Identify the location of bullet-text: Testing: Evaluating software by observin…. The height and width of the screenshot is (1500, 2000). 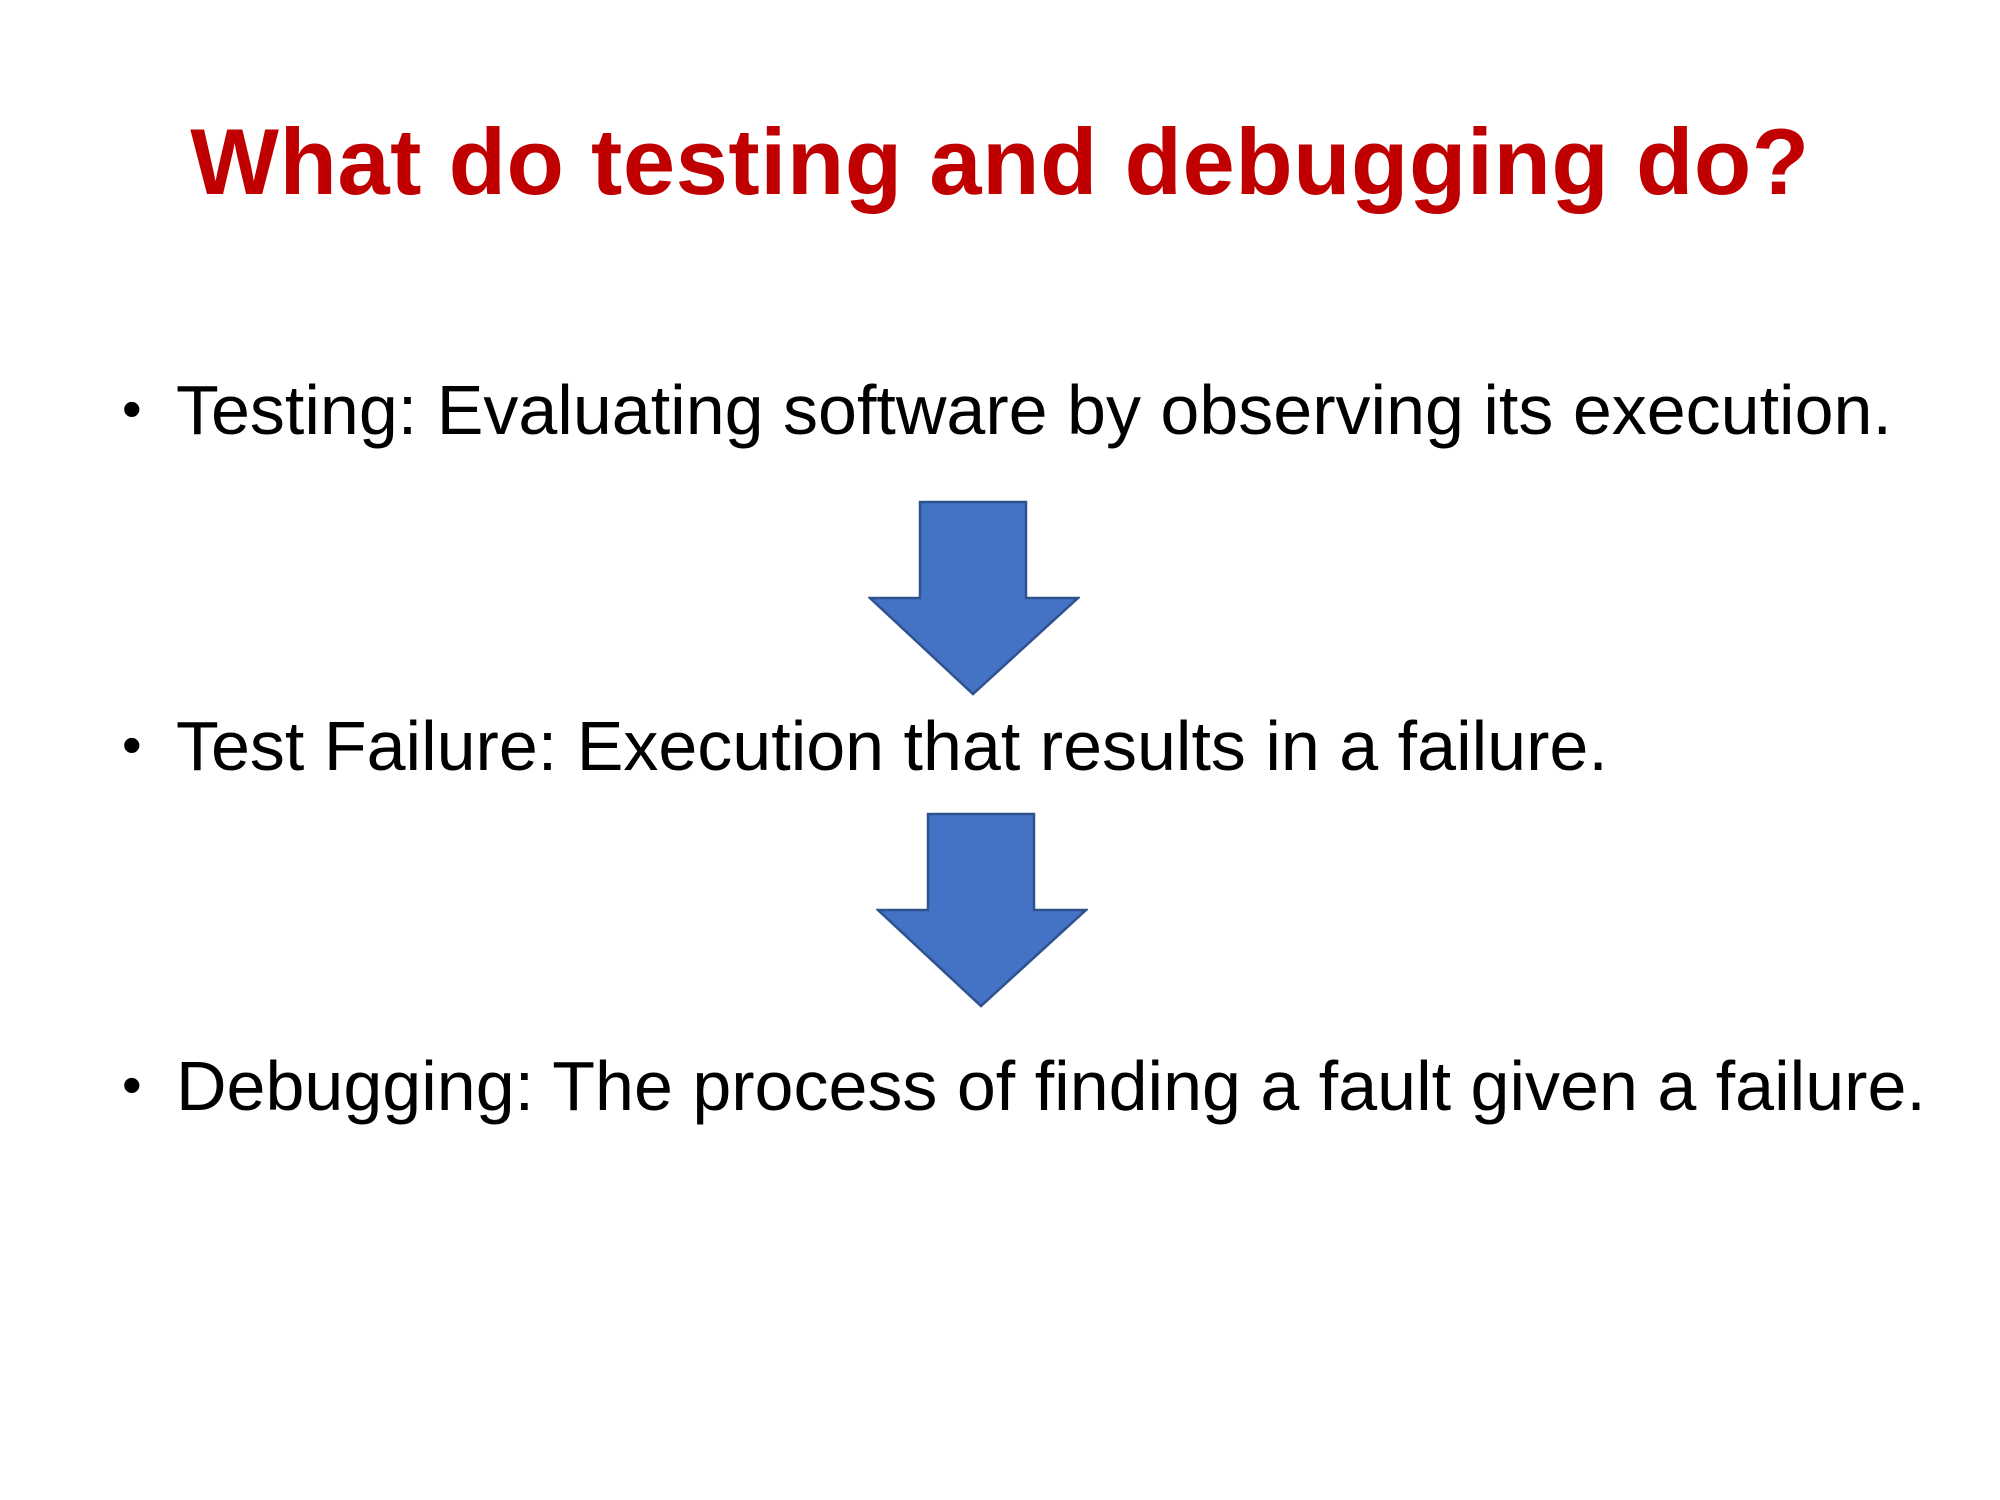
(1034, 410).